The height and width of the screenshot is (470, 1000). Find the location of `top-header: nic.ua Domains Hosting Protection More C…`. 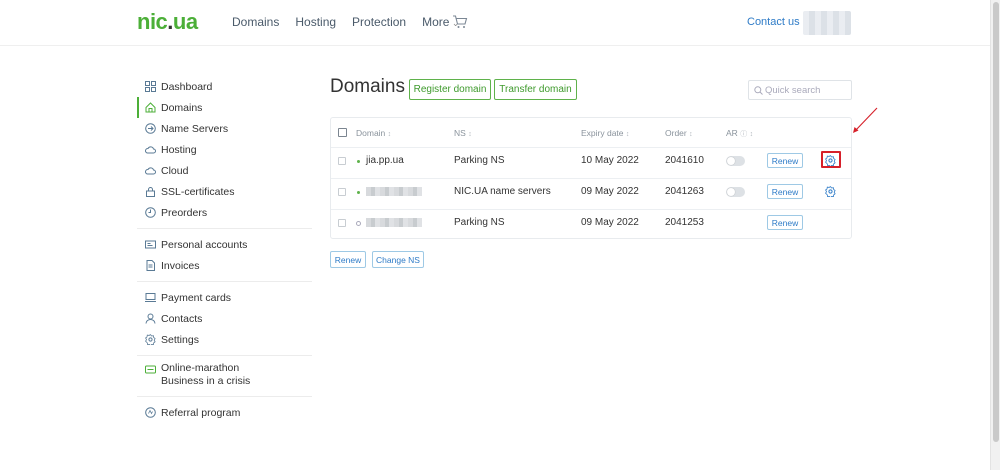

top-header: nic.ua Domains Hosting Protection More C… is located at coordinates (495, 23).